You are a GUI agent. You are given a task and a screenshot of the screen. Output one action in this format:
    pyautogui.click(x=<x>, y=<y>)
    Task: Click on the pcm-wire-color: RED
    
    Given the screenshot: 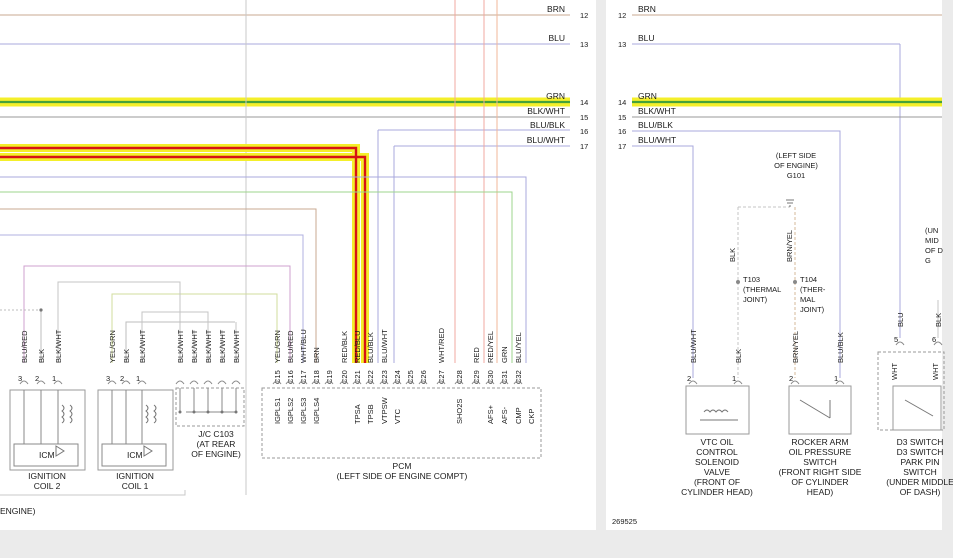 What is the action you would take?
    pyautogui.click(x=476, y=355)
    